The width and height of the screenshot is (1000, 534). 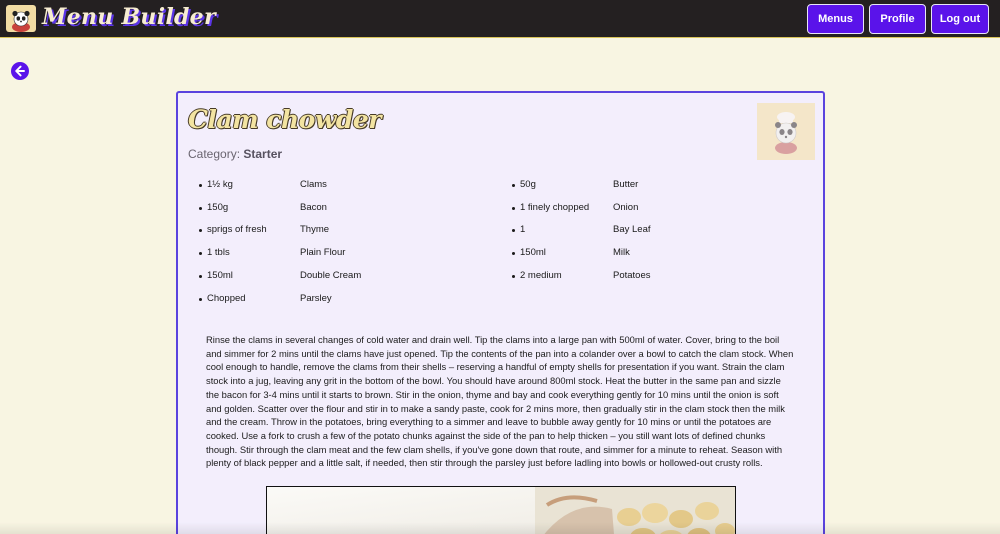 I want to click on recipe-thumbnail, so click(x=786, y=131).